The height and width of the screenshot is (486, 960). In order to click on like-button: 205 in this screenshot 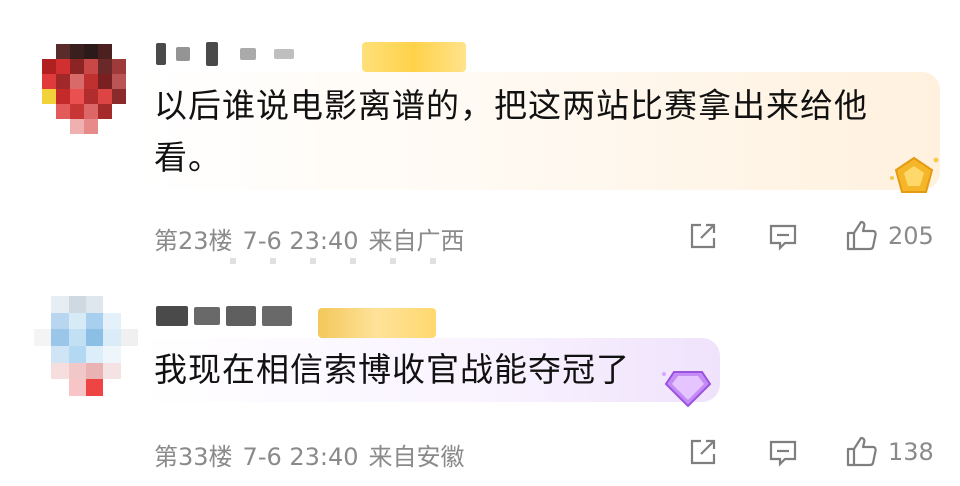, I will do `click(889, 236)`.